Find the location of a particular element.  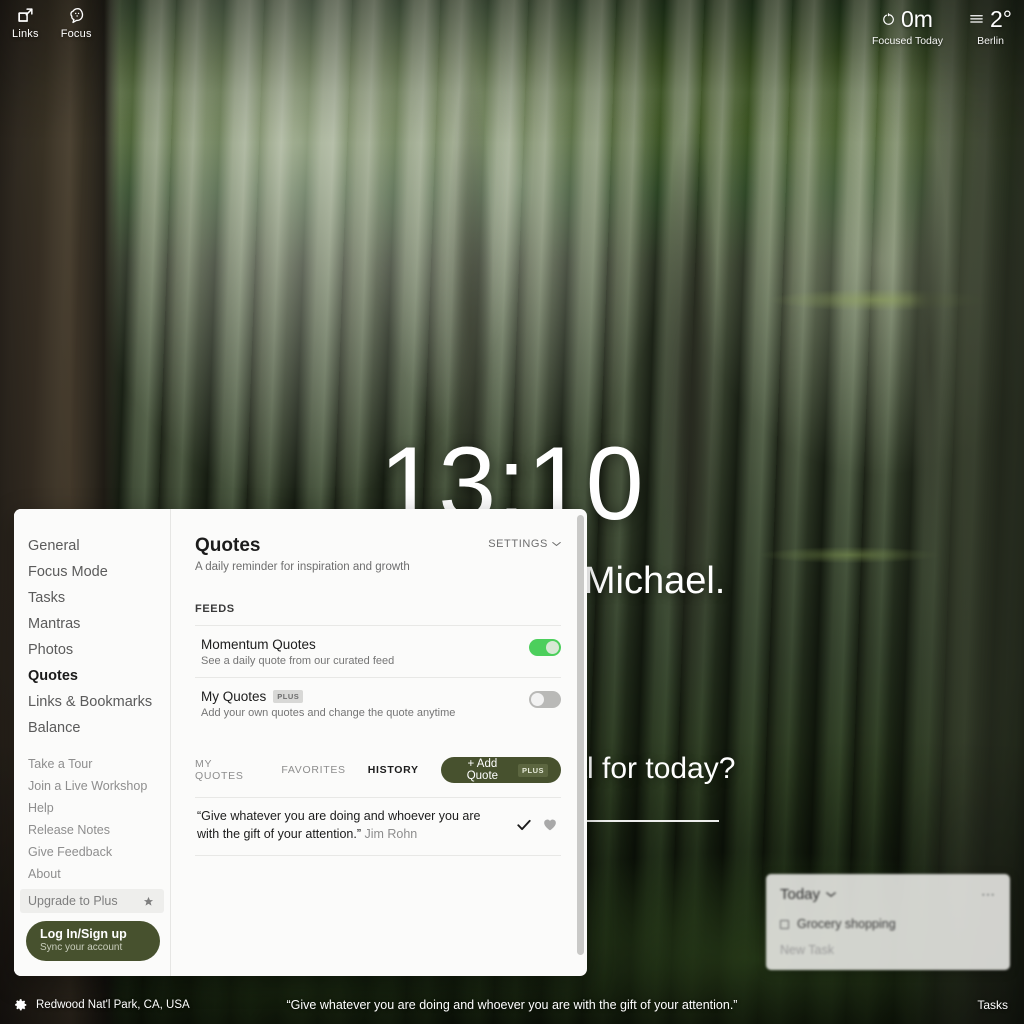

nav-divider-space is located at coordinates (92, 747).